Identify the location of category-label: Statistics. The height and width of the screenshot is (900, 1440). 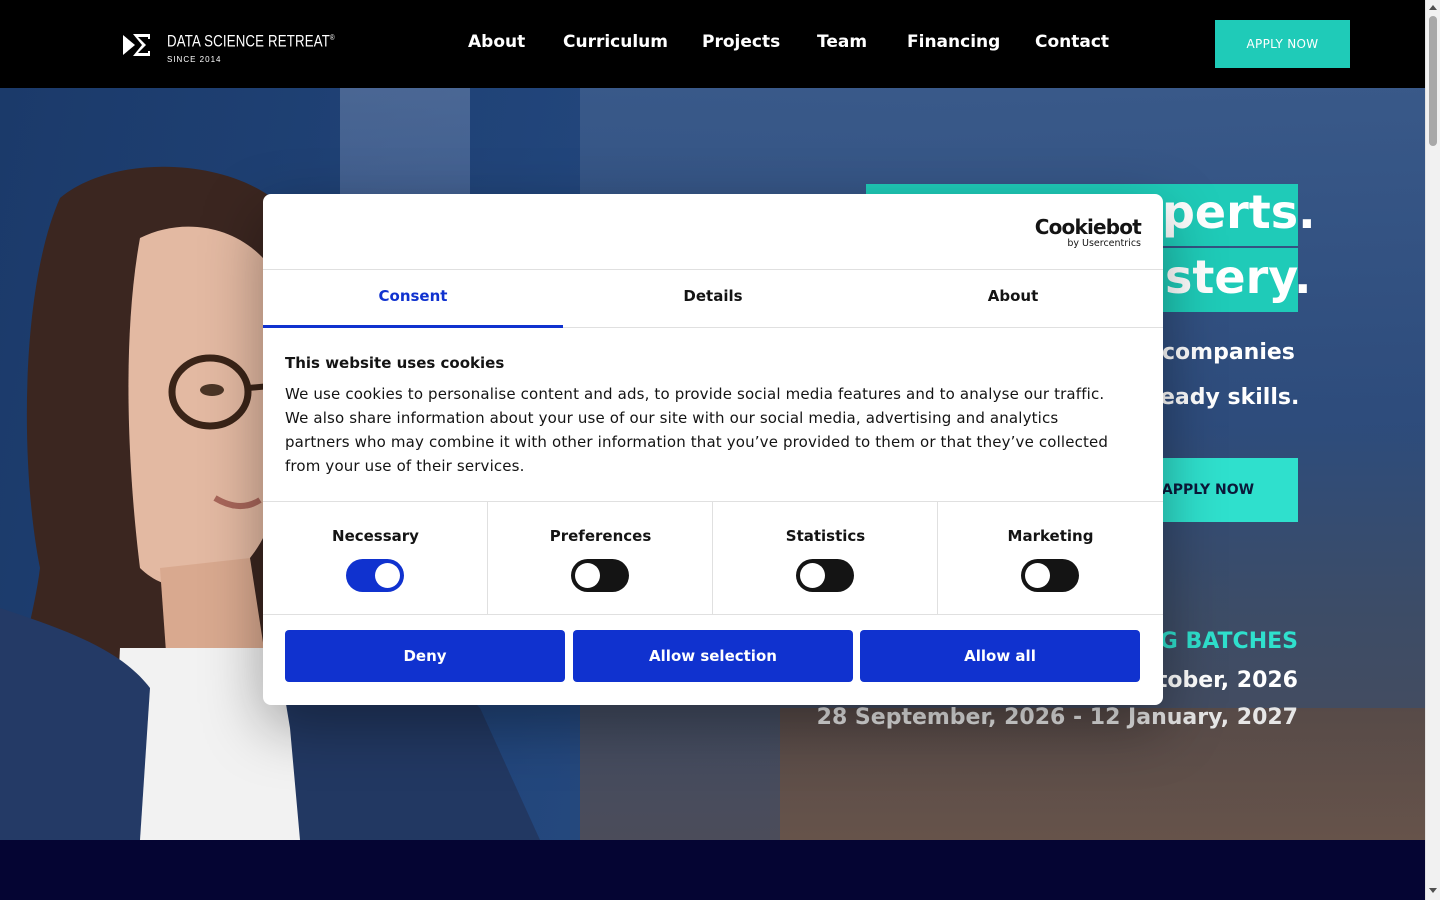
(825, 536).